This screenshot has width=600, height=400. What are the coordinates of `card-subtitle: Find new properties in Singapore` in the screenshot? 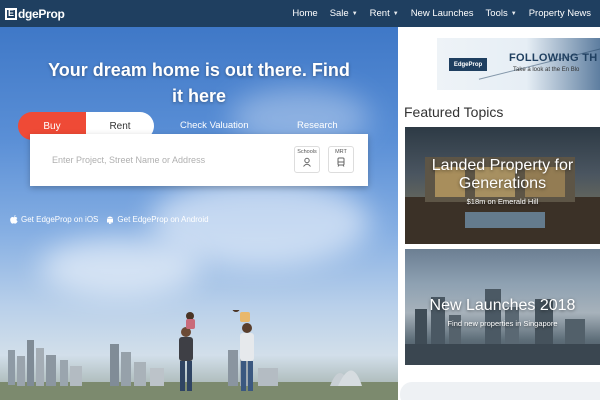 It's located at (502, 323).